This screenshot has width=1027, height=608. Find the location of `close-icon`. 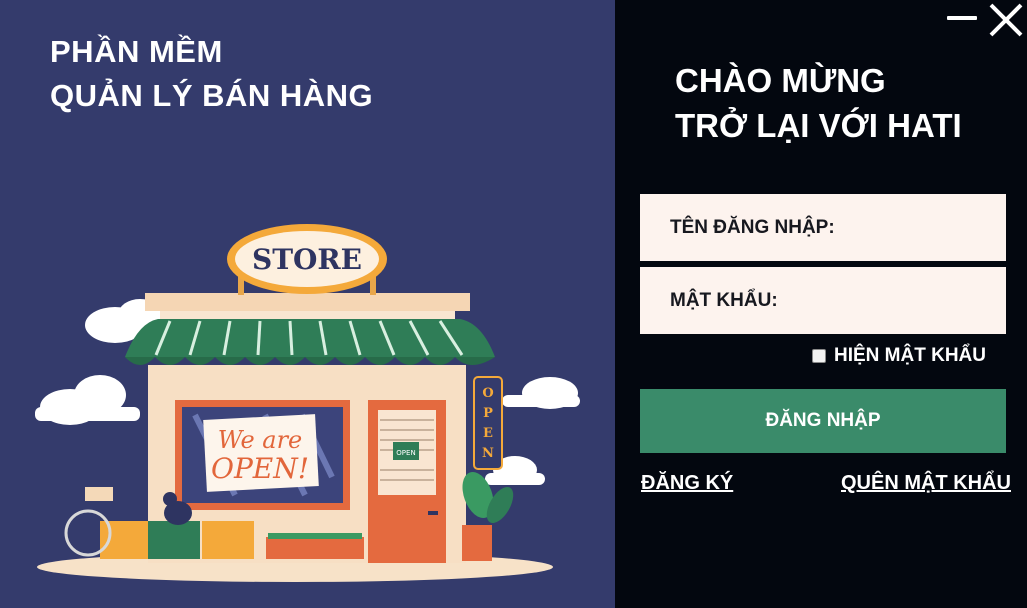

close-icon is located at coordinates (1006, 20).